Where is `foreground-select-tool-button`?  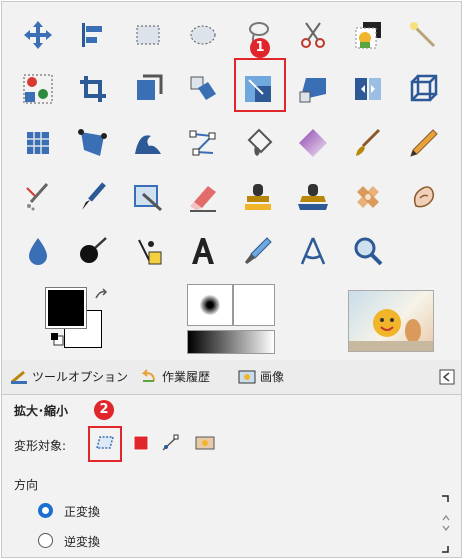
foreground-select-tool-button is located at coordinates (367, 35).